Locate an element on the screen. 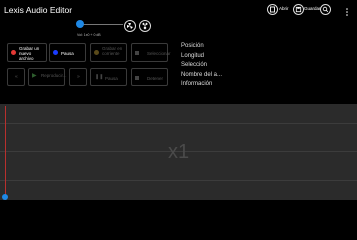  record-icon is located at coordinates (13, 52).